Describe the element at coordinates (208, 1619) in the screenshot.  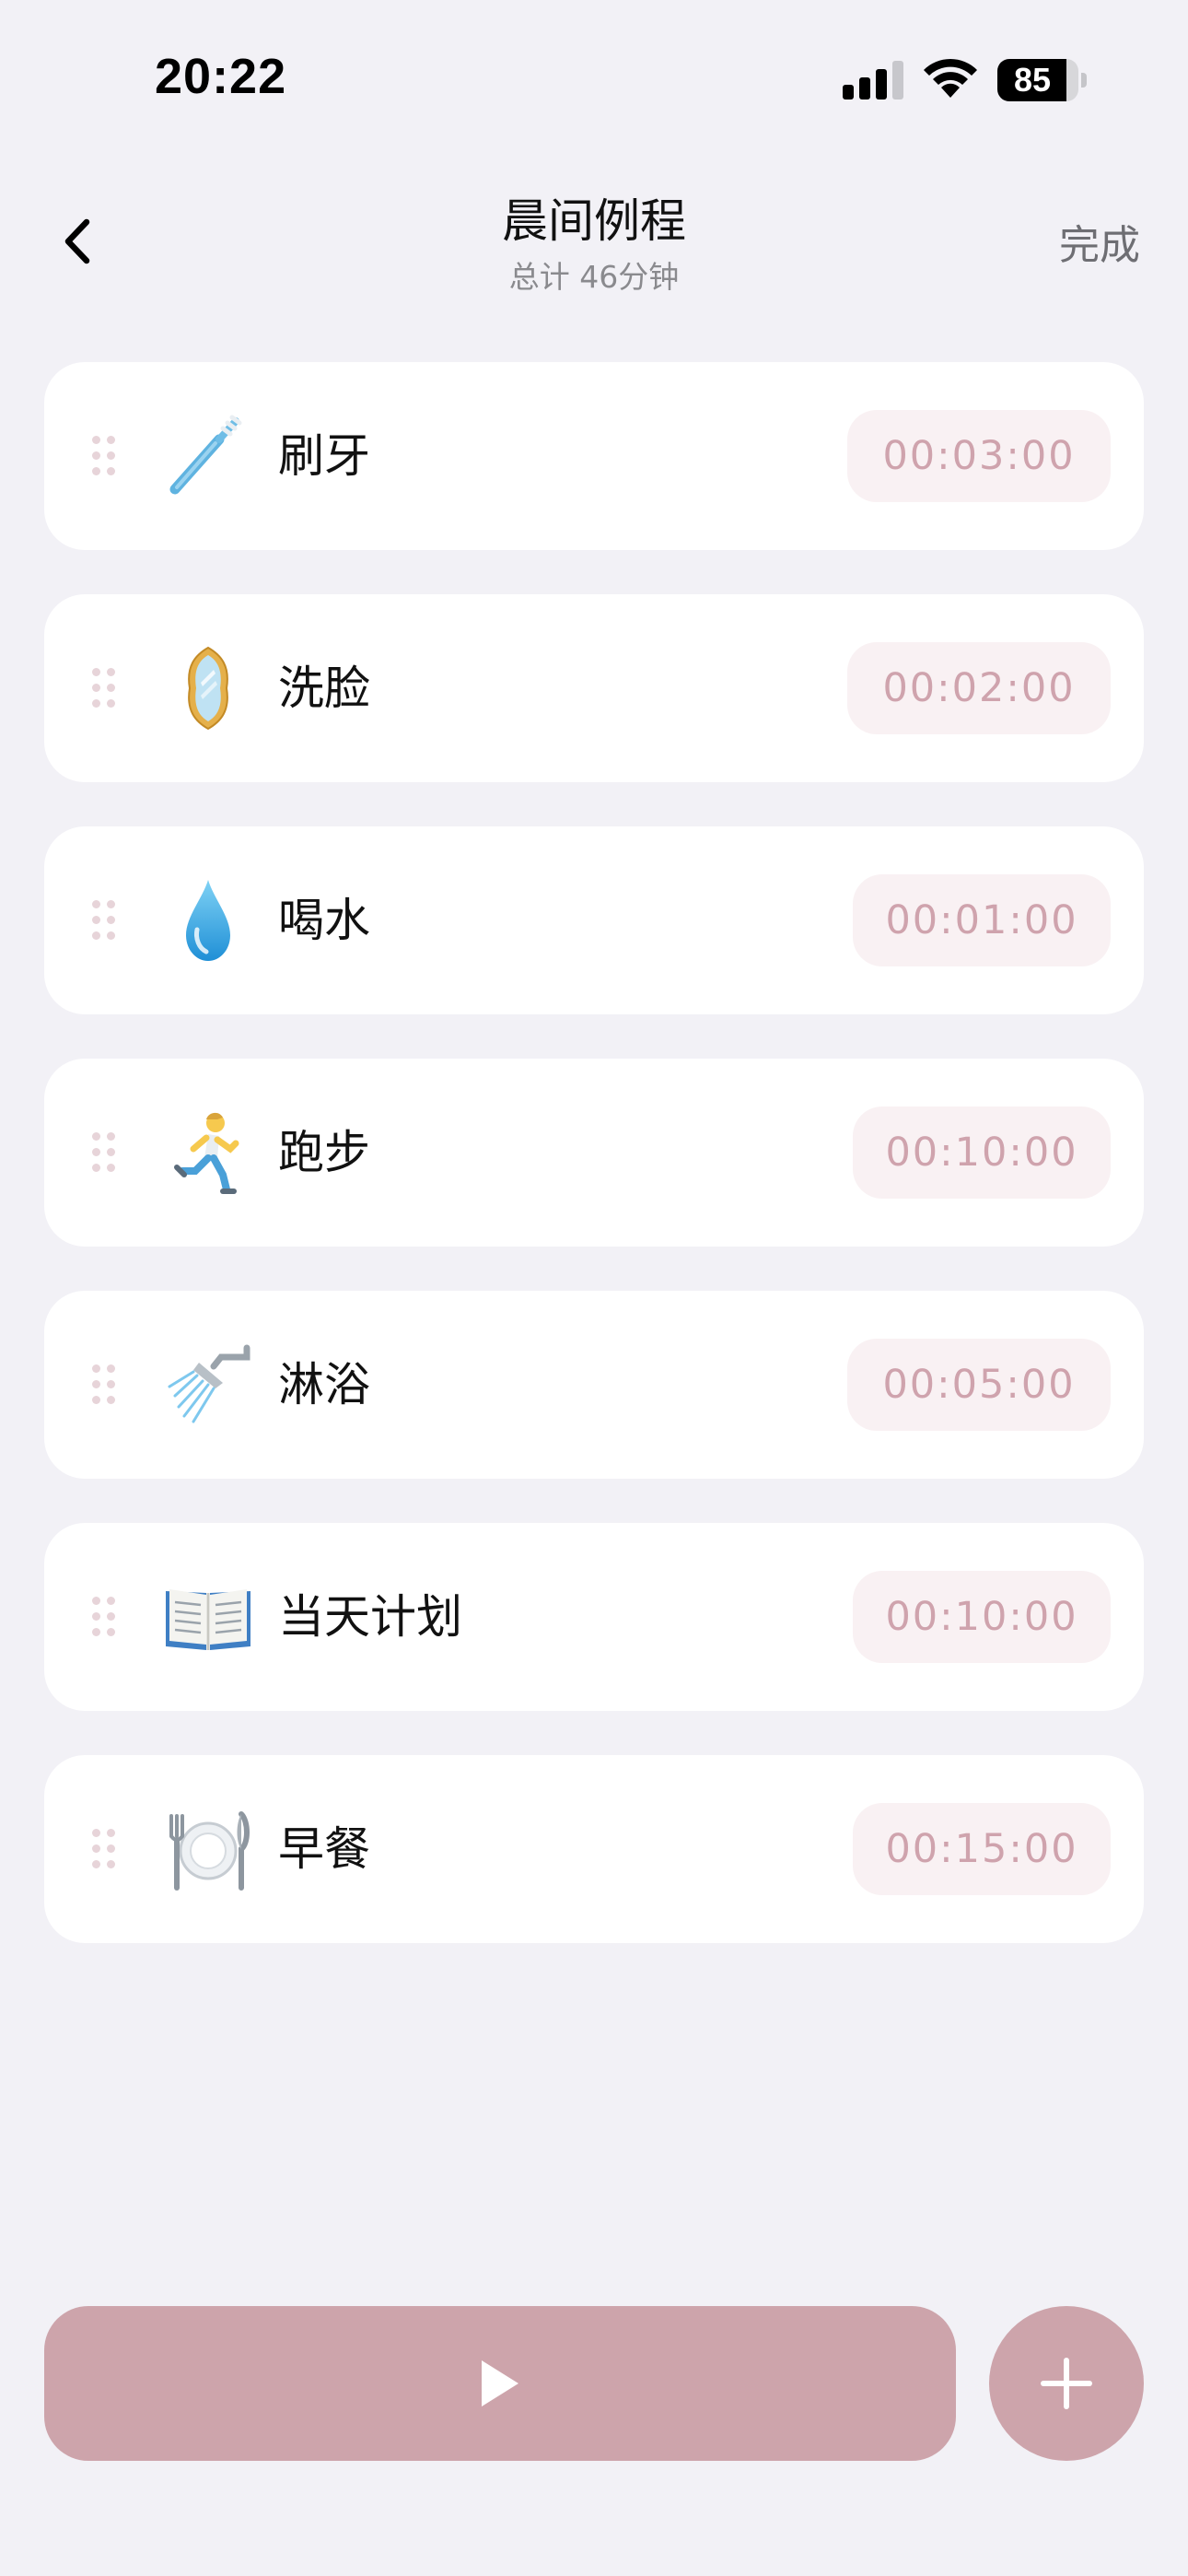
I see `open-book-icon` at that location.